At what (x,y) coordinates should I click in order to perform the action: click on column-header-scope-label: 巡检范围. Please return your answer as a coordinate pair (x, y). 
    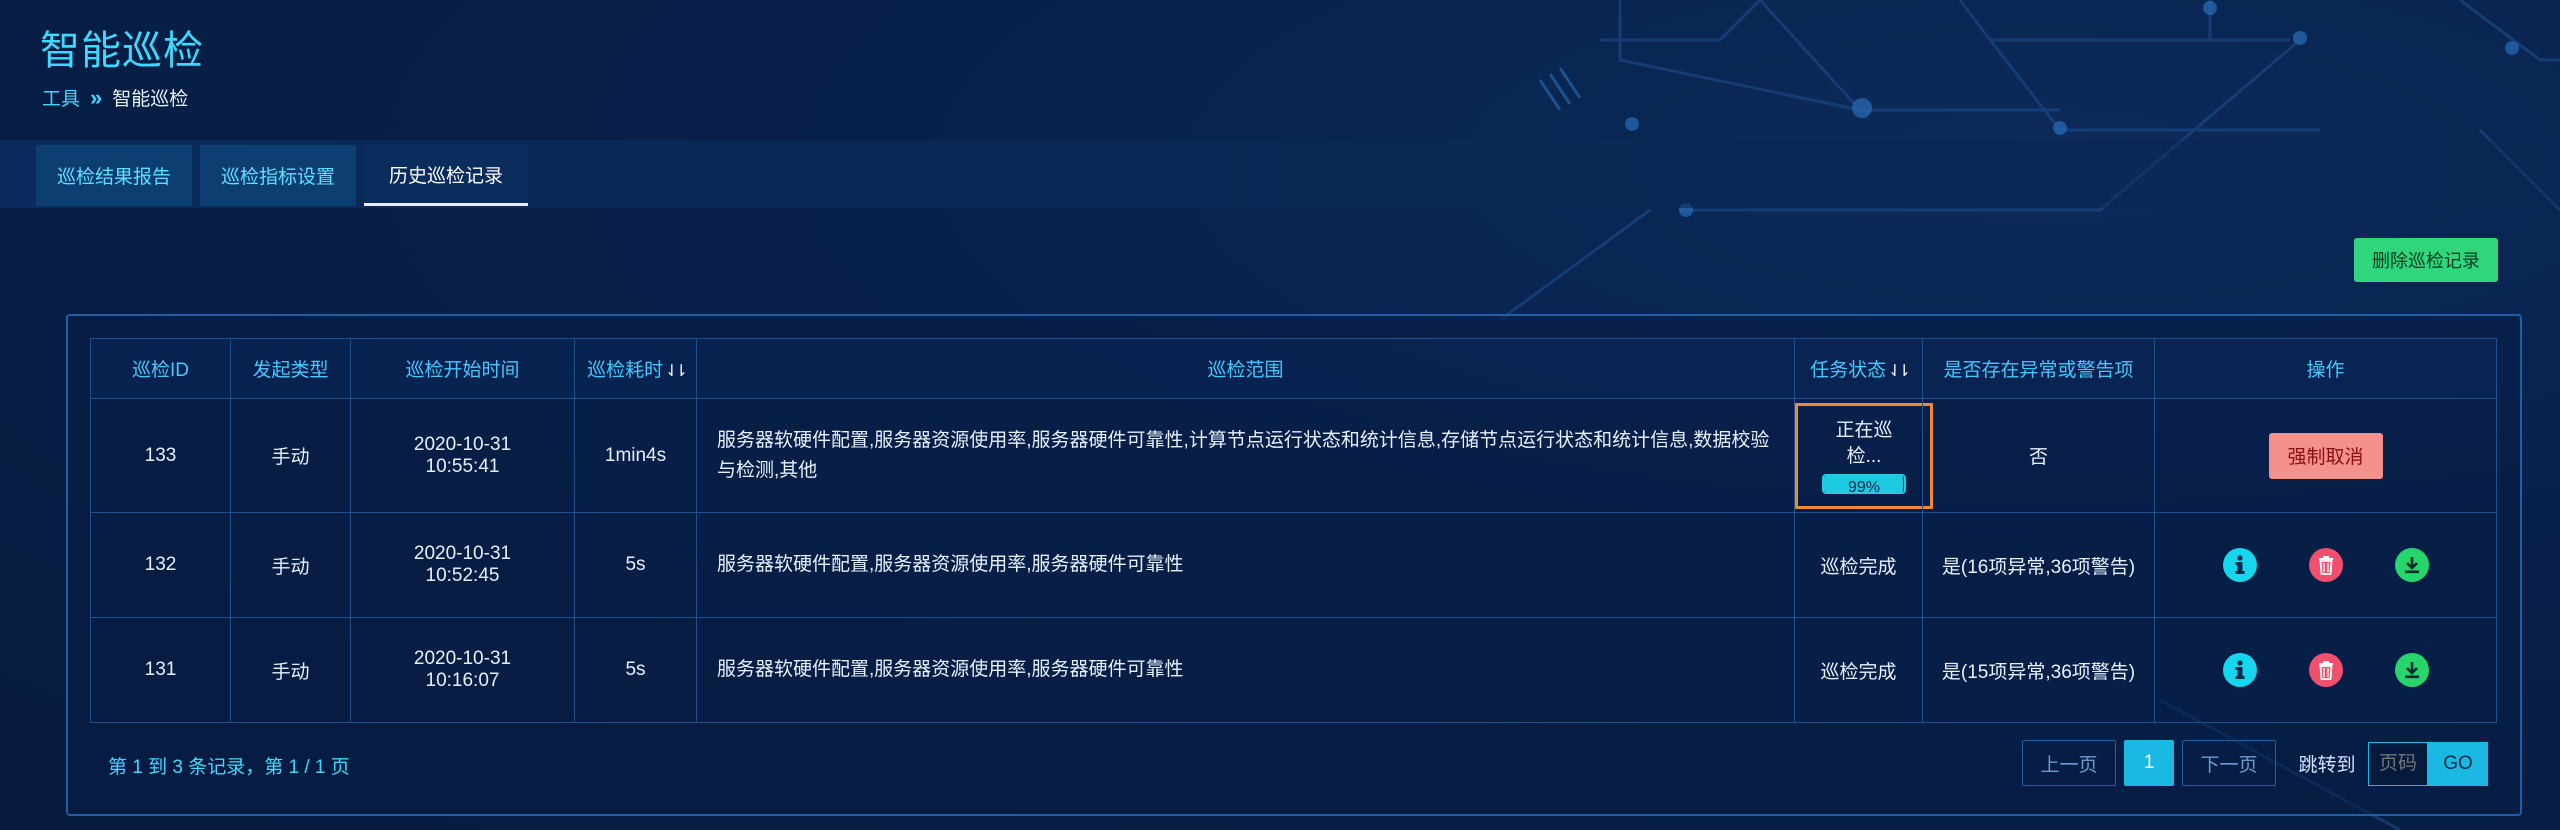
    Looking at the image, I should click on (1245, 370).